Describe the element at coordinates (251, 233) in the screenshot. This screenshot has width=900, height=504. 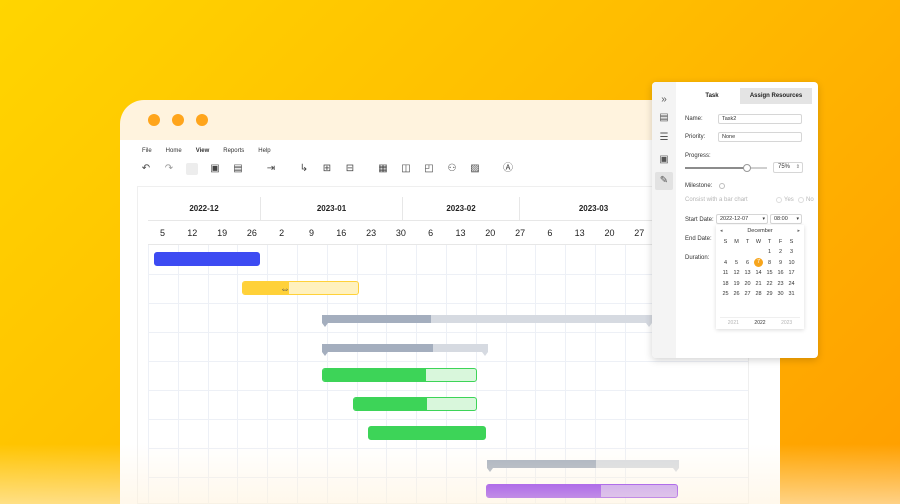
I see `day-label: 26` at that location.